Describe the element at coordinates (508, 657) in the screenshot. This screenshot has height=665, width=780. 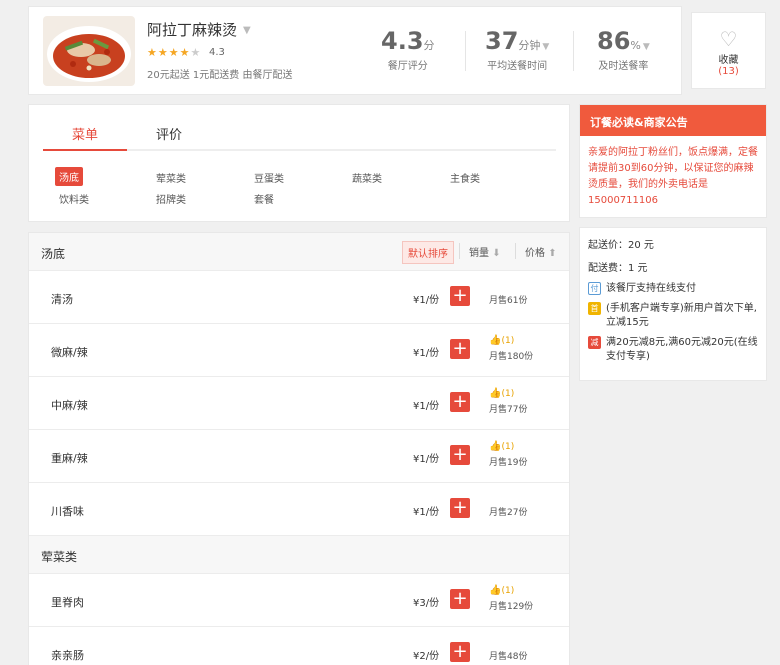
I see `dish-sold: 月售48份` at that location.